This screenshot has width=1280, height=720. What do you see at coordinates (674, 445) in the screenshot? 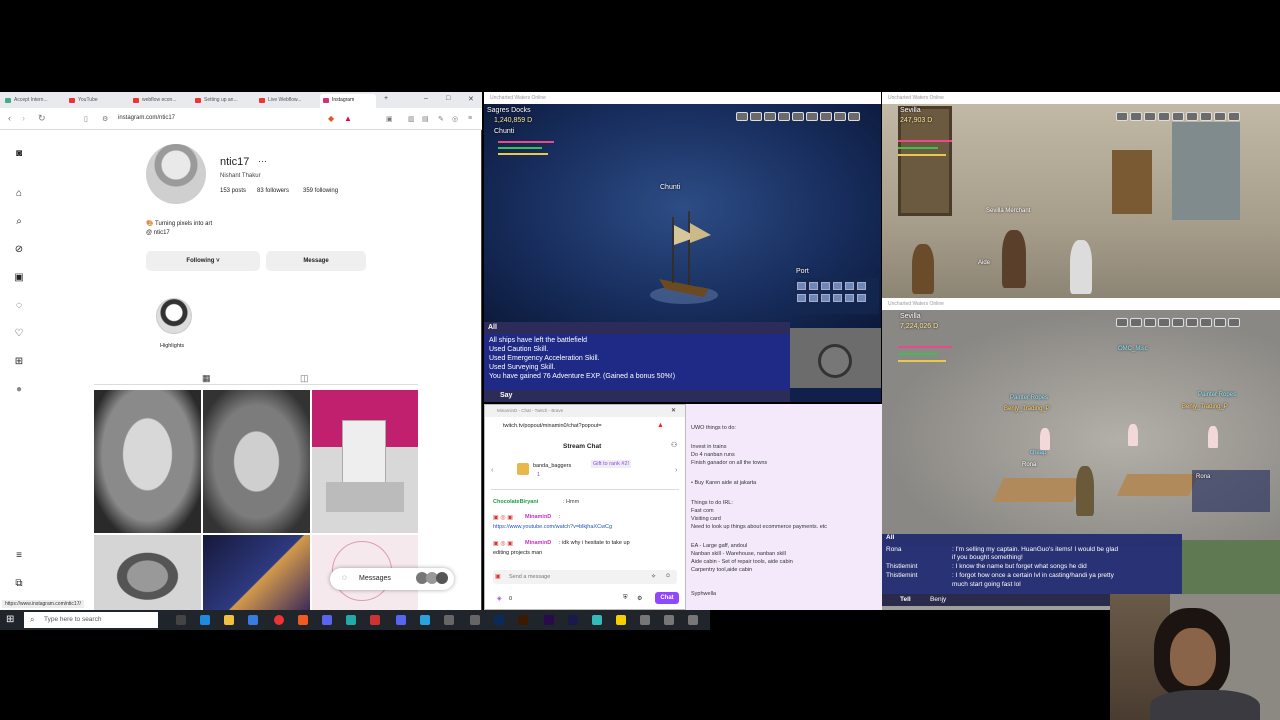
I see `users-icon: ⚇` at bounding box center [674, 445].